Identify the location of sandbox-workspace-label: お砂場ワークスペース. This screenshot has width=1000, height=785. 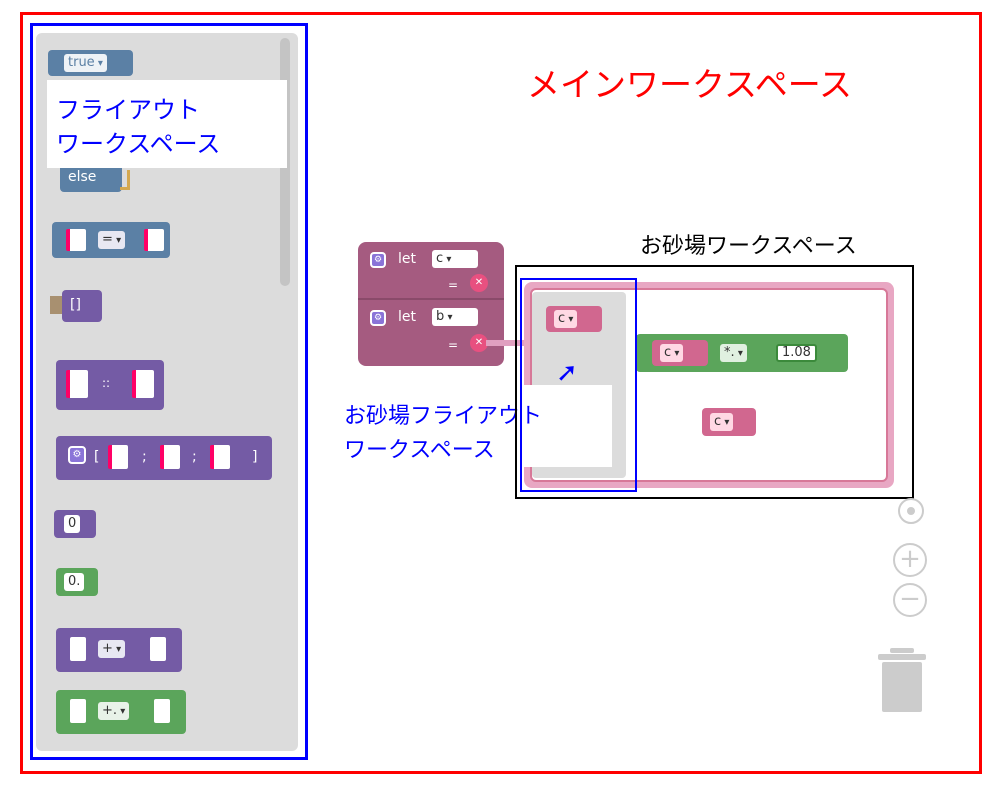
(748, 246).